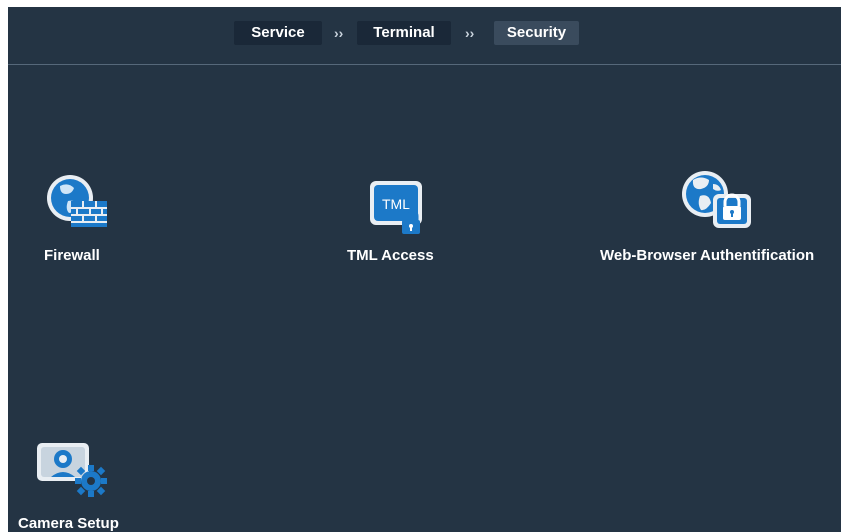 The width and height of the screenshot is (841, 532). I want to click on tile-label: Web-Browser Authentification, so click(707, 255).